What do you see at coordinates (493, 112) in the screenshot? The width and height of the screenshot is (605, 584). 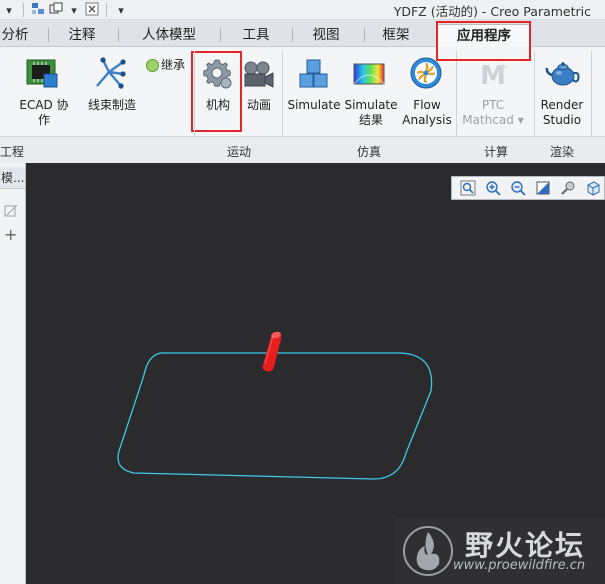 I see `ptc-mathcad-button: PTC Mathcad ▾` at bounding box center [493, 112].